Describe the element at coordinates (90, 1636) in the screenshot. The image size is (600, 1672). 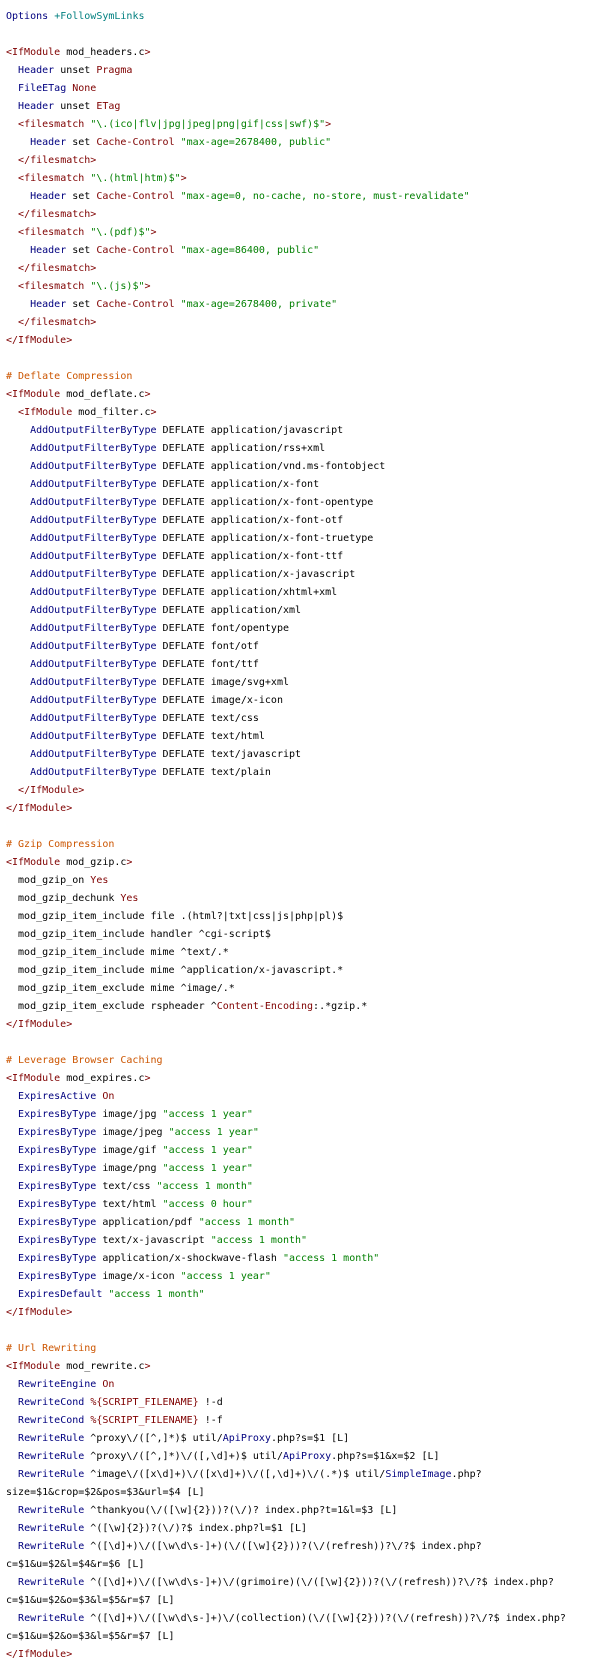
I see `code-token: c=$1&u=$2&o=$3&l=$5&r=$7 [L]` at that location.